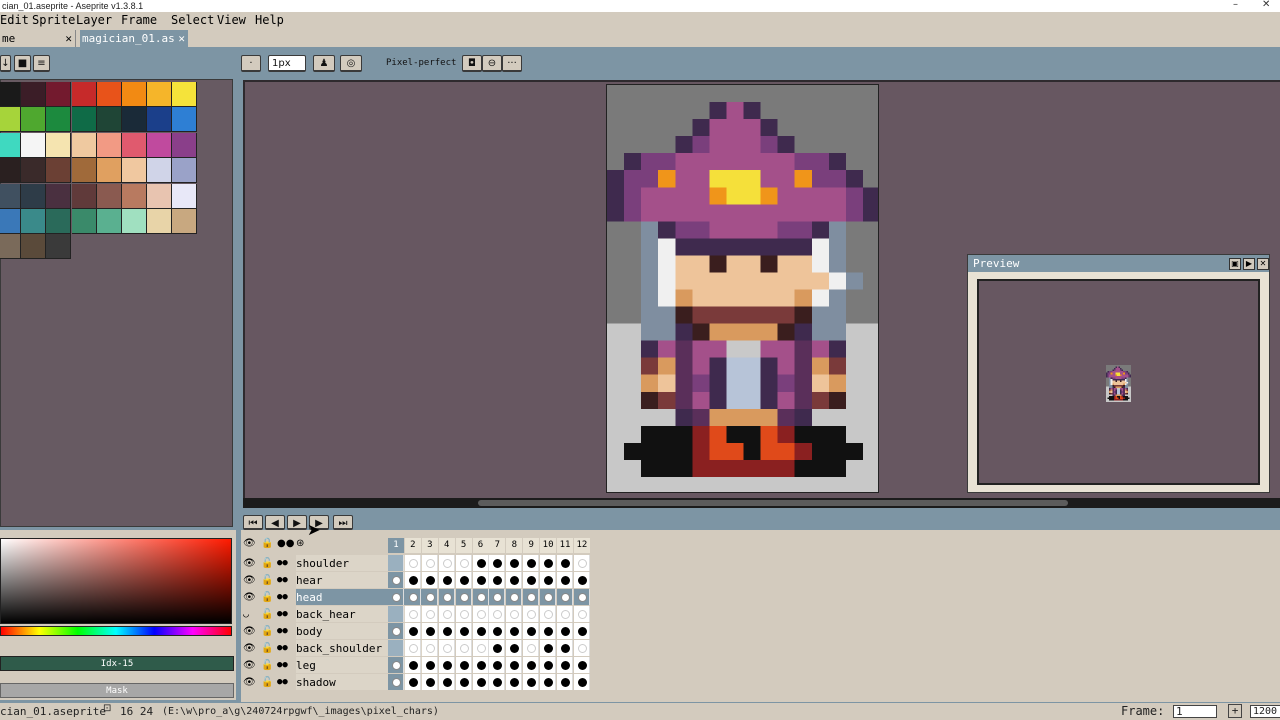  What do you see at coordinates (94, 20) in the screenshot?
I see `menu-layer: Layer` at bounding box center [94, 20].